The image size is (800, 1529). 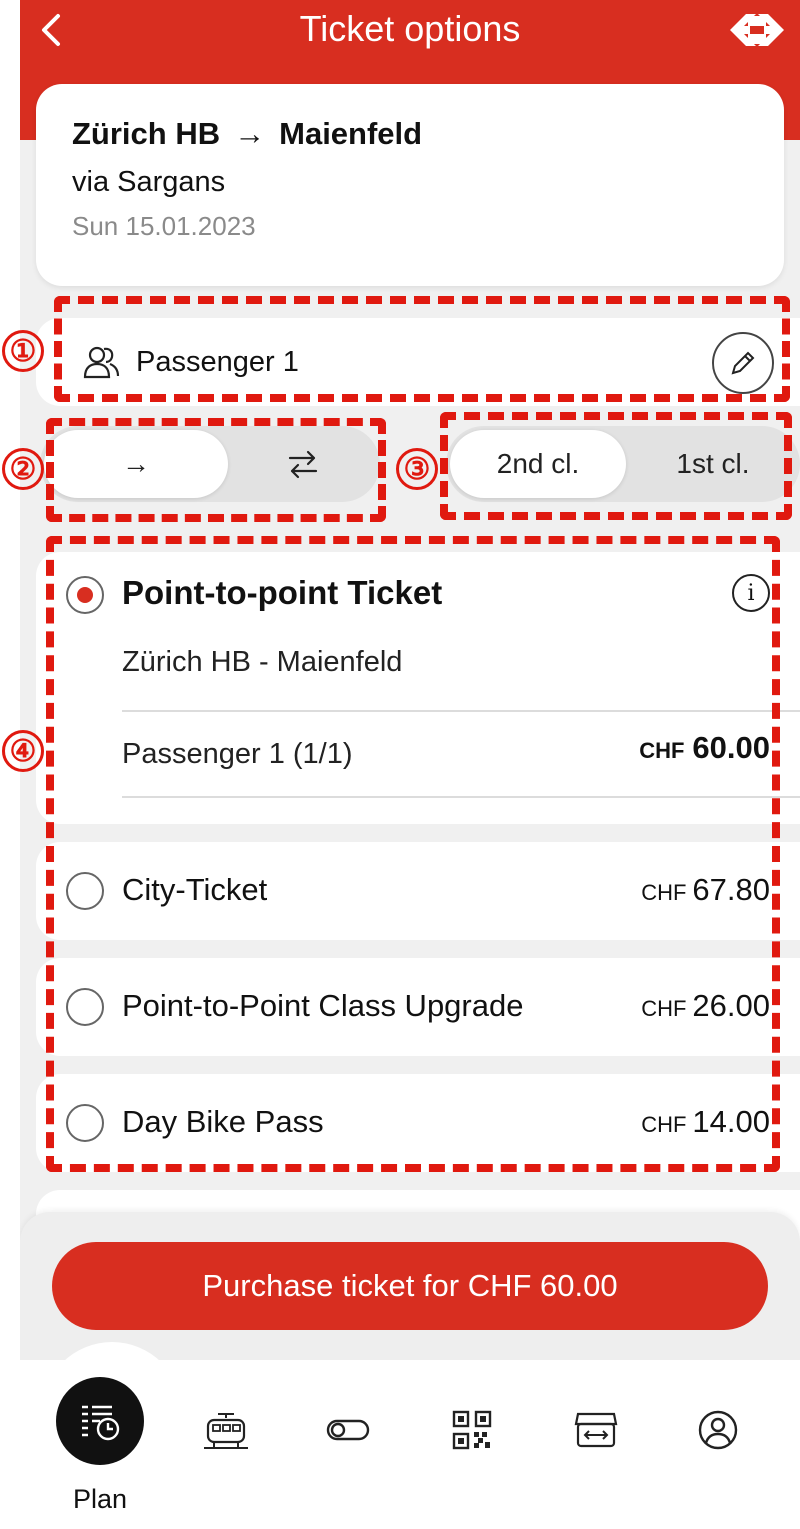 I want to click on purchase-button: Purchase ticket for CHF 60.00, so click(x=410, y=1286).